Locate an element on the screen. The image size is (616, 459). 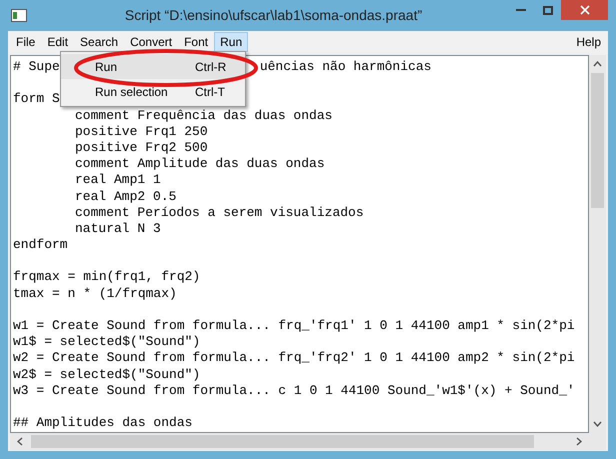
code-line: comment Períodos a serem visualizados is located at coordinates (219, 212).